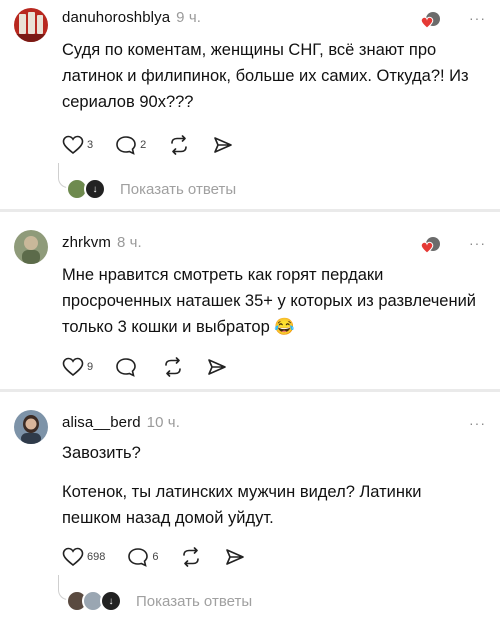  What do you see at coordinates (101, 453) in the screenshot?
I see `comment-text-line1: Завозить?` at bounding box center [101, 453].